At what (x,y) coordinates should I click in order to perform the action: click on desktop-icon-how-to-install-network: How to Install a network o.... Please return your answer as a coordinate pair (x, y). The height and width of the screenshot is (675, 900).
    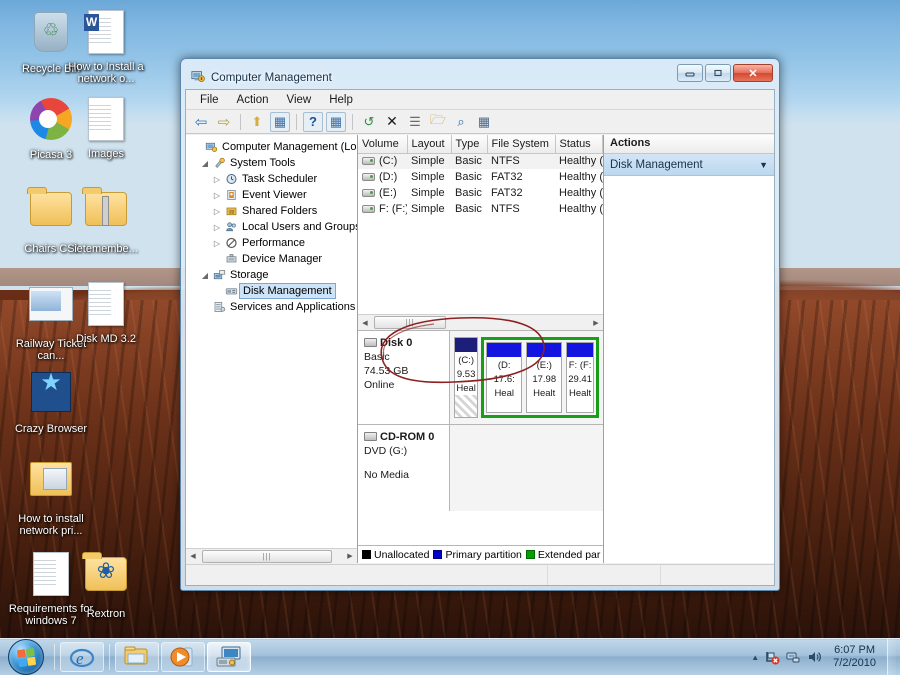
    Looking at the image, I should click on (106, 46).